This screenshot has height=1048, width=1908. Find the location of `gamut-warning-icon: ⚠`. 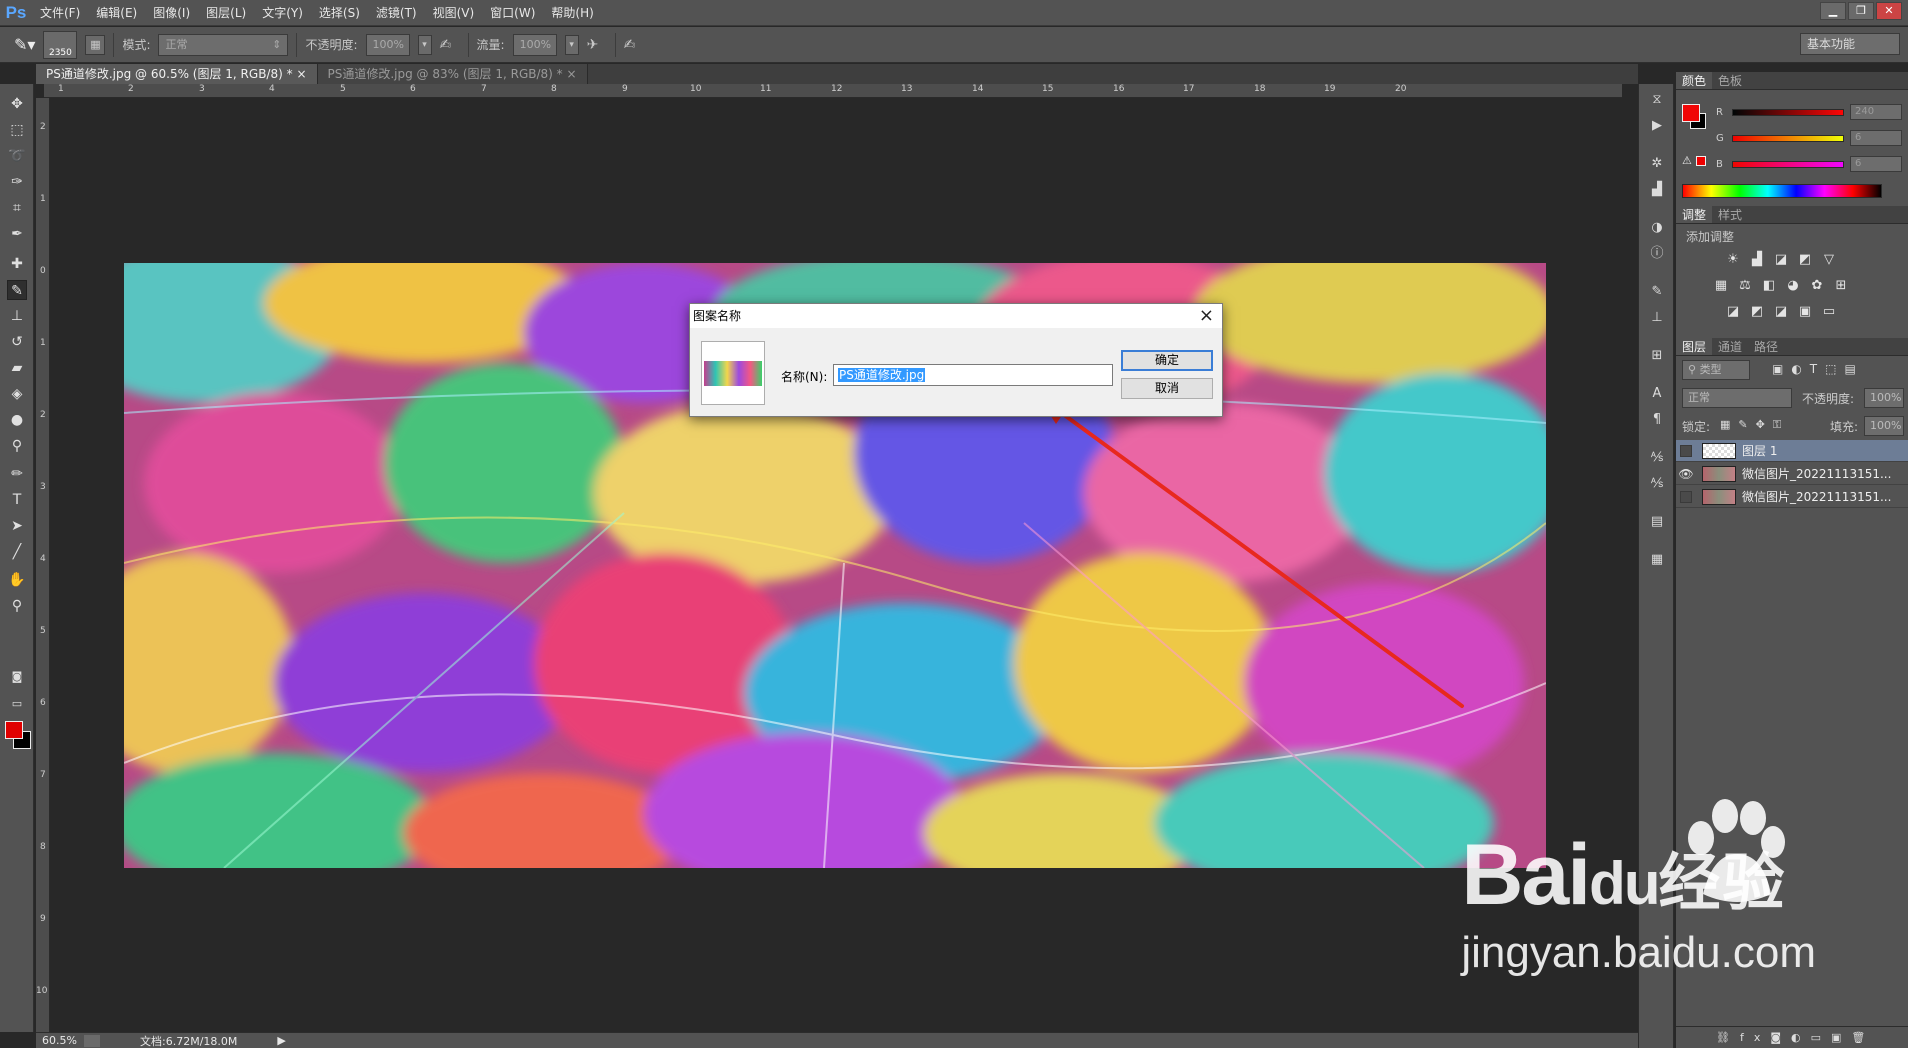

gamut-warning-icon: ⚠ is located at coordinates (1687, 160).